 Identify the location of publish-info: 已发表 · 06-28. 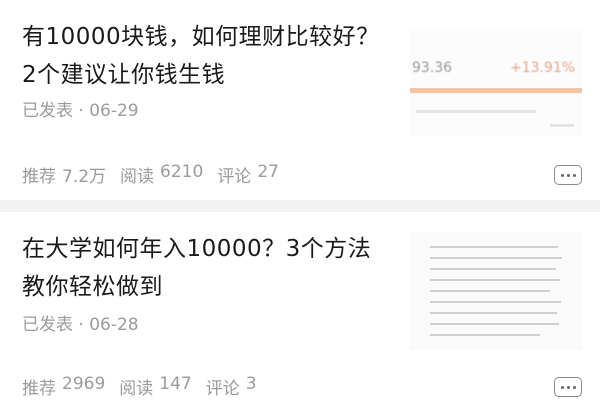
(80, 322).